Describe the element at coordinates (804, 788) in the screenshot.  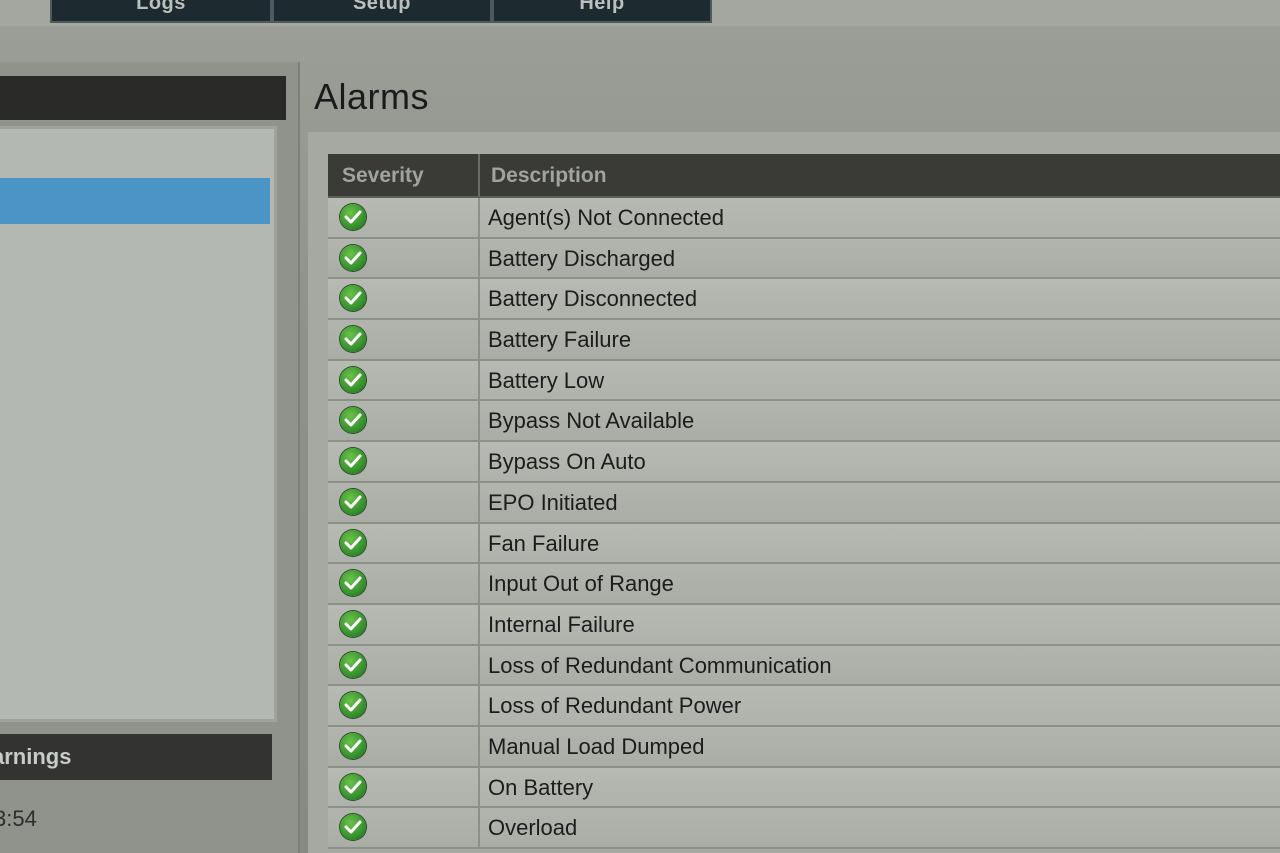
I see `table-row: On Battery` at that location.